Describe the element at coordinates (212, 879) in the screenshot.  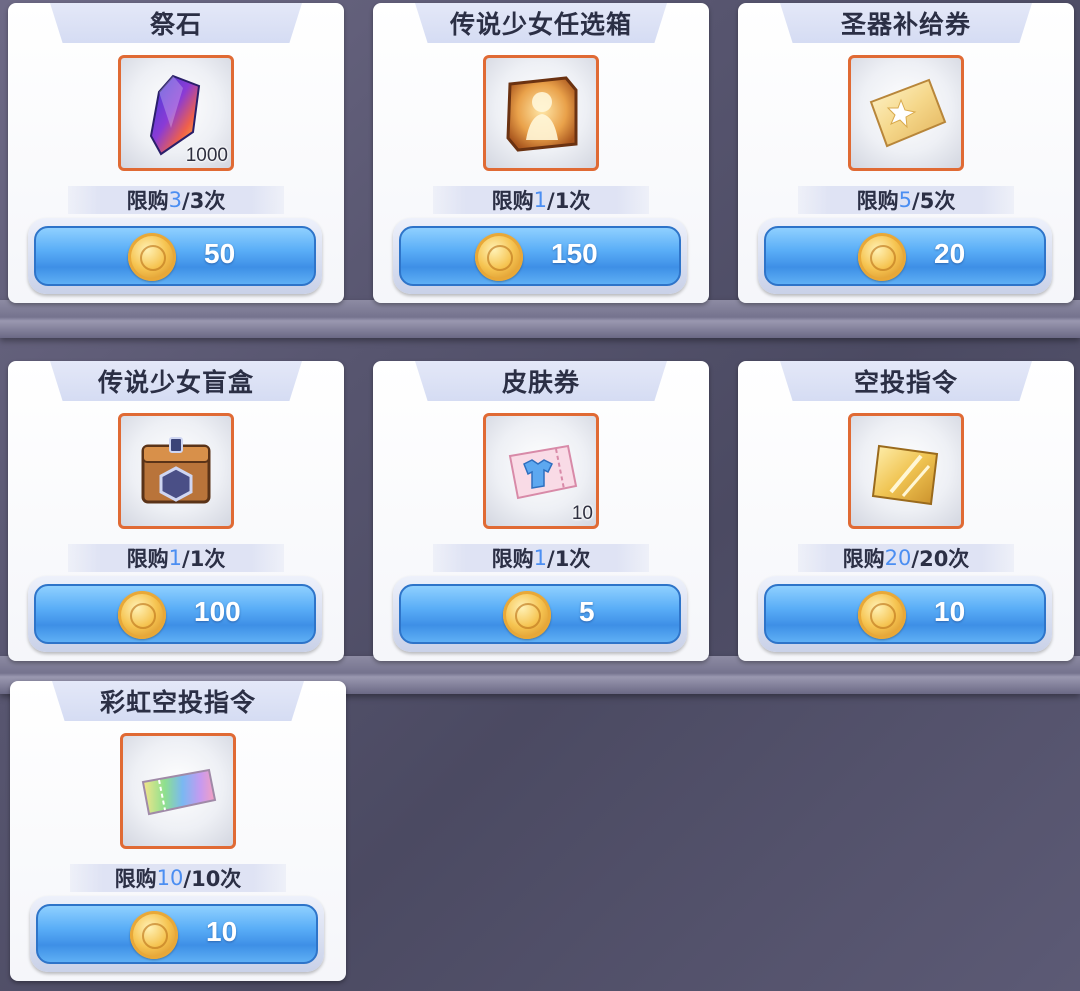
I see `limit-suffix: /10次` at that location.